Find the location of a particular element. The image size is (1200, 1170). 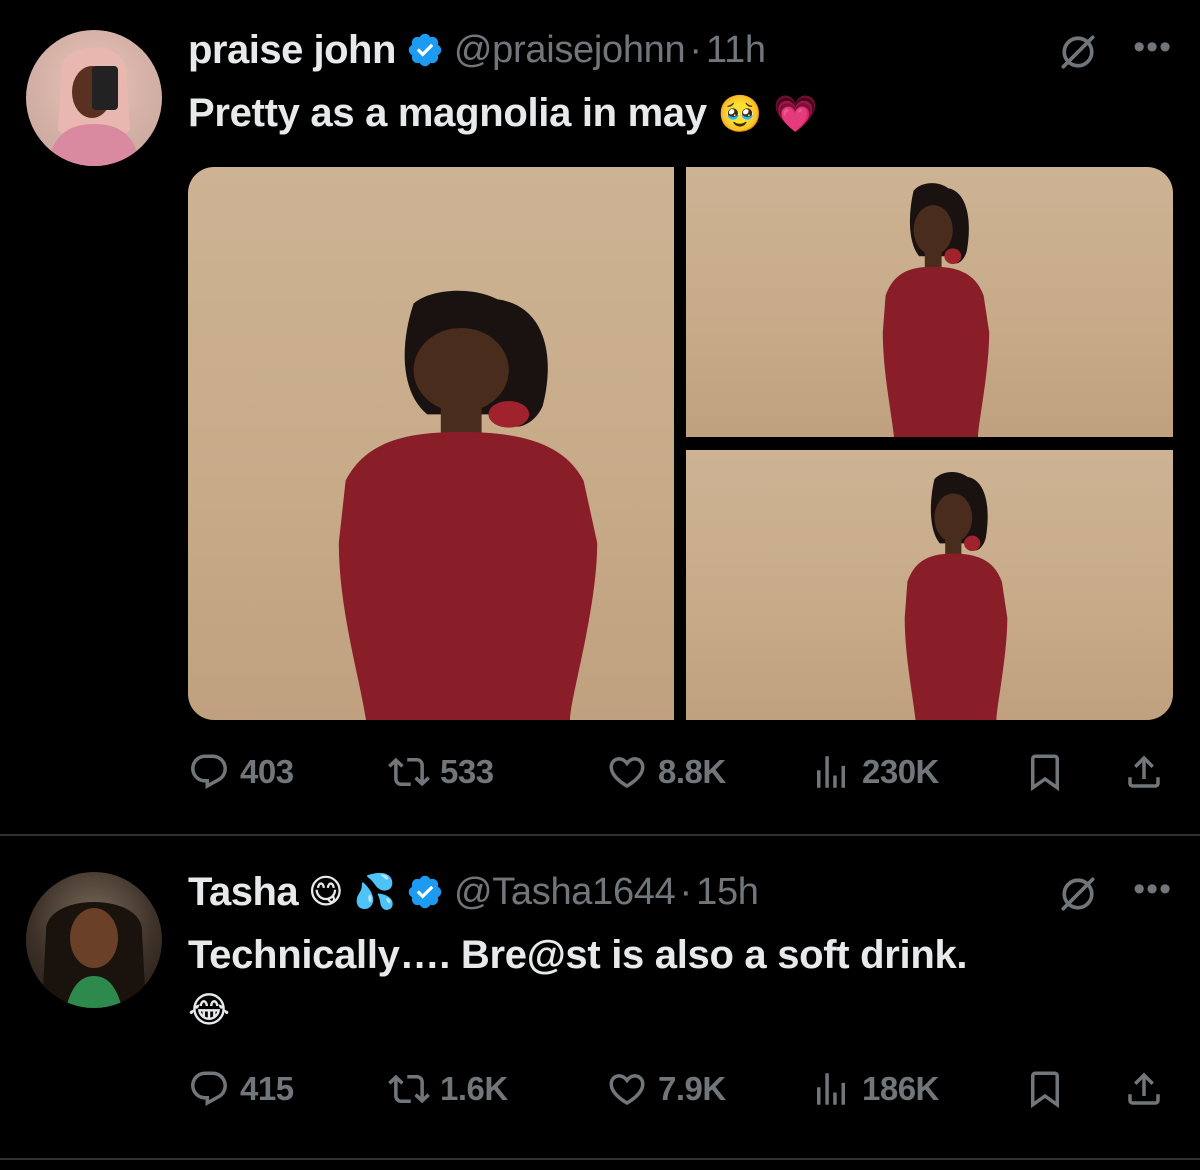

reply-button: 415 is located at coordinates (241, 1089).